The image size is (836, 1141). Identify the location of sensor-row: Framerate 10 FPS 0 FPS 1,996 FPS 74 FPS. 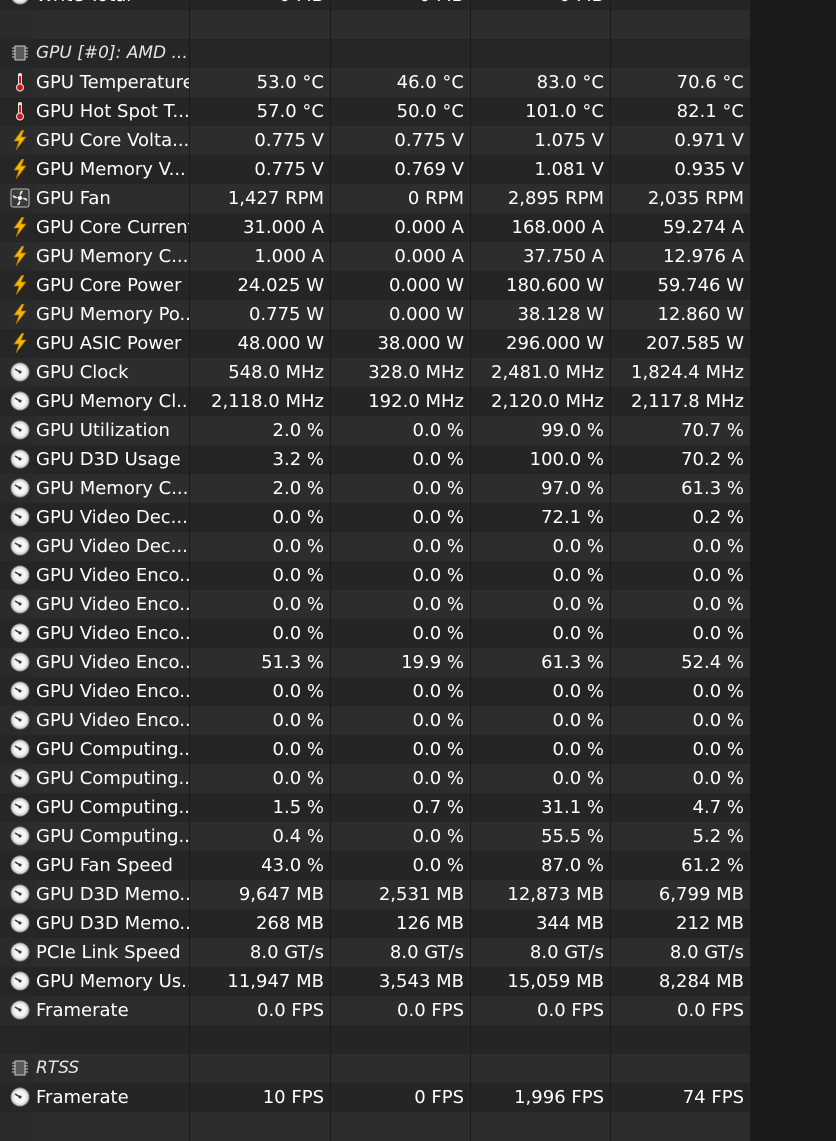
(375, 1097).